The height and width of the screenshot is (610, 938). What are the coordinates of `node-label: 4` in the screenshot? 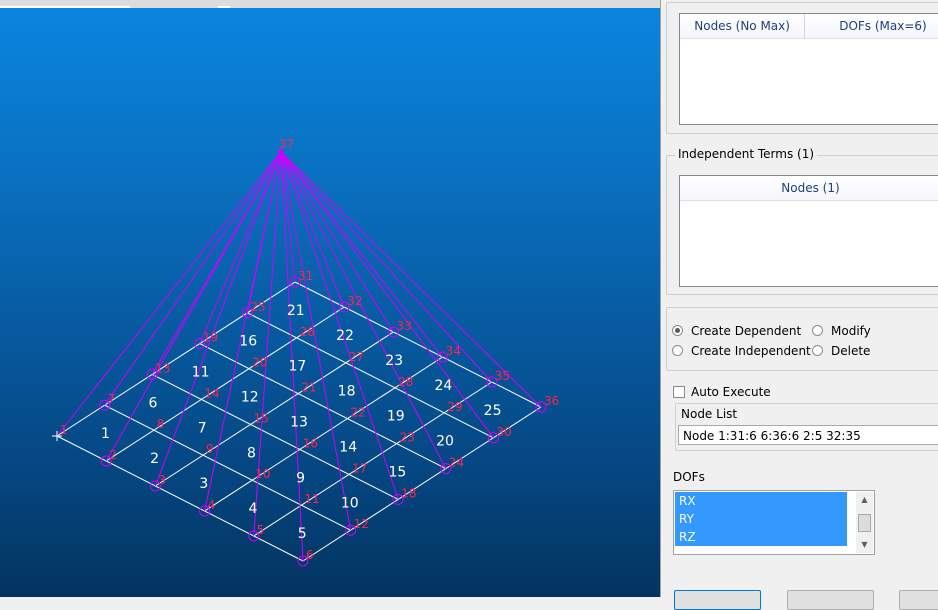 It's located at (212, 505).